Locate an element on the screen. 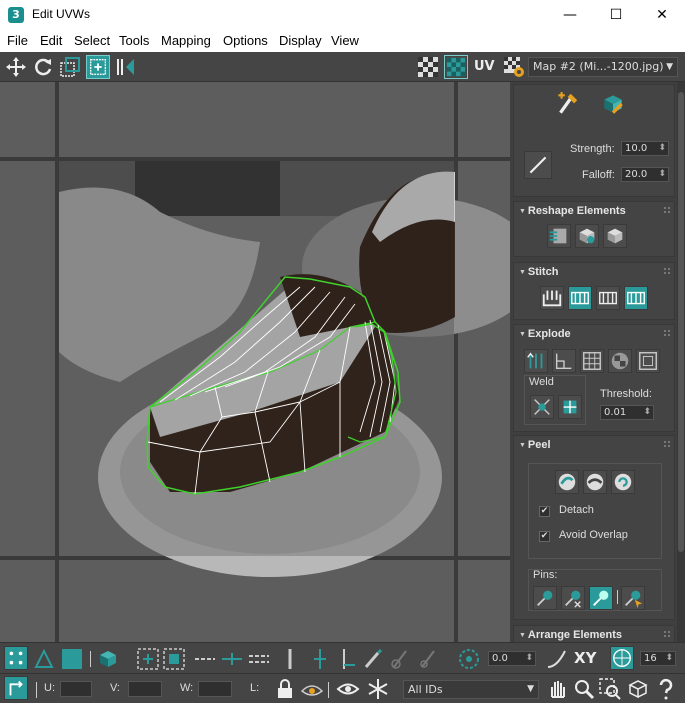 This screenshot has width=685, height=703. ring-grow-icon is located at coordinates (232, 659).